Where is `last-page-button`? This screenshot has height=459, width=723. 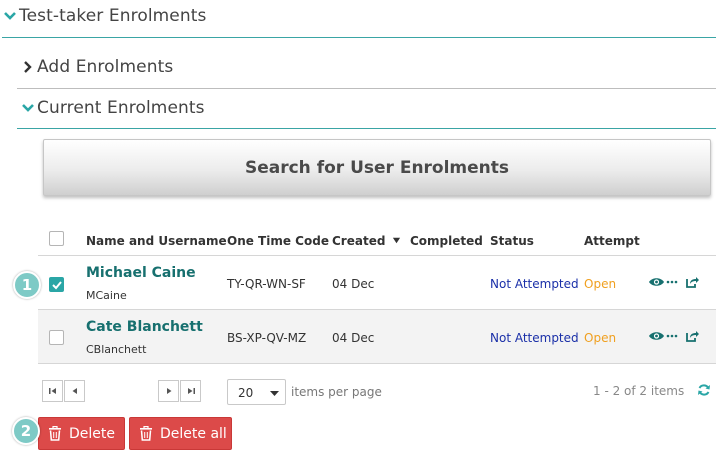 last-page-button is located at coordinates (190, 391).